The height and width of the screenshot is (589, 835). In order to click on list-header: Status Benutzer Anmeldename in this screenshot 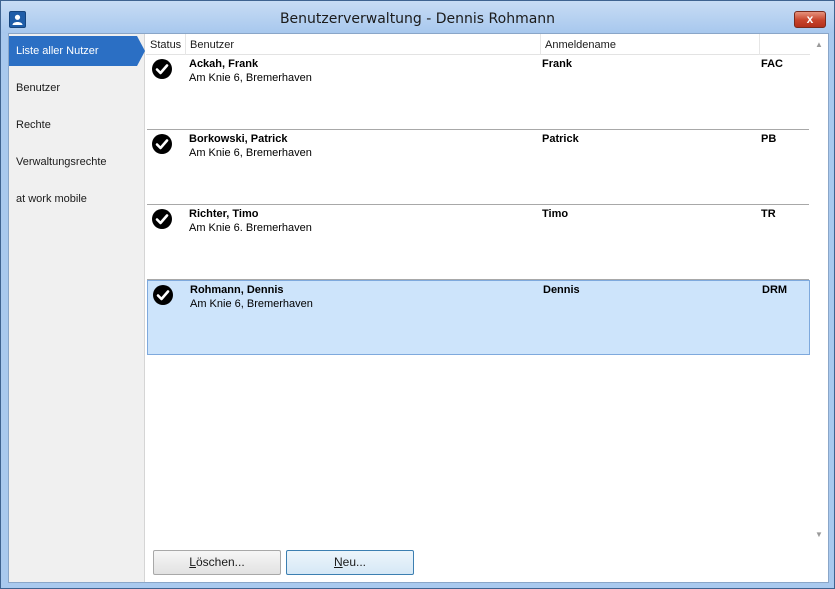, I will do `click(478, 44)`.